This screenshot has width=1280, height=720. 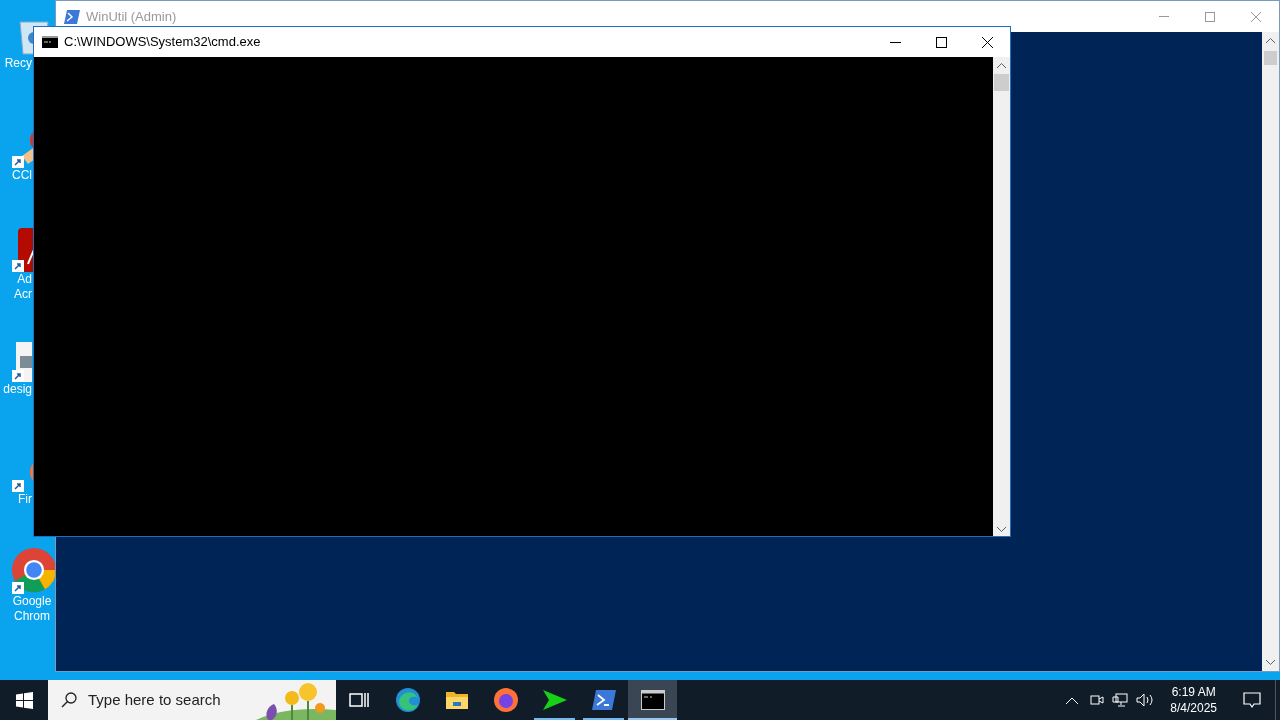 I want to click on icon-label: Chrom, so click(x=32, y=616).